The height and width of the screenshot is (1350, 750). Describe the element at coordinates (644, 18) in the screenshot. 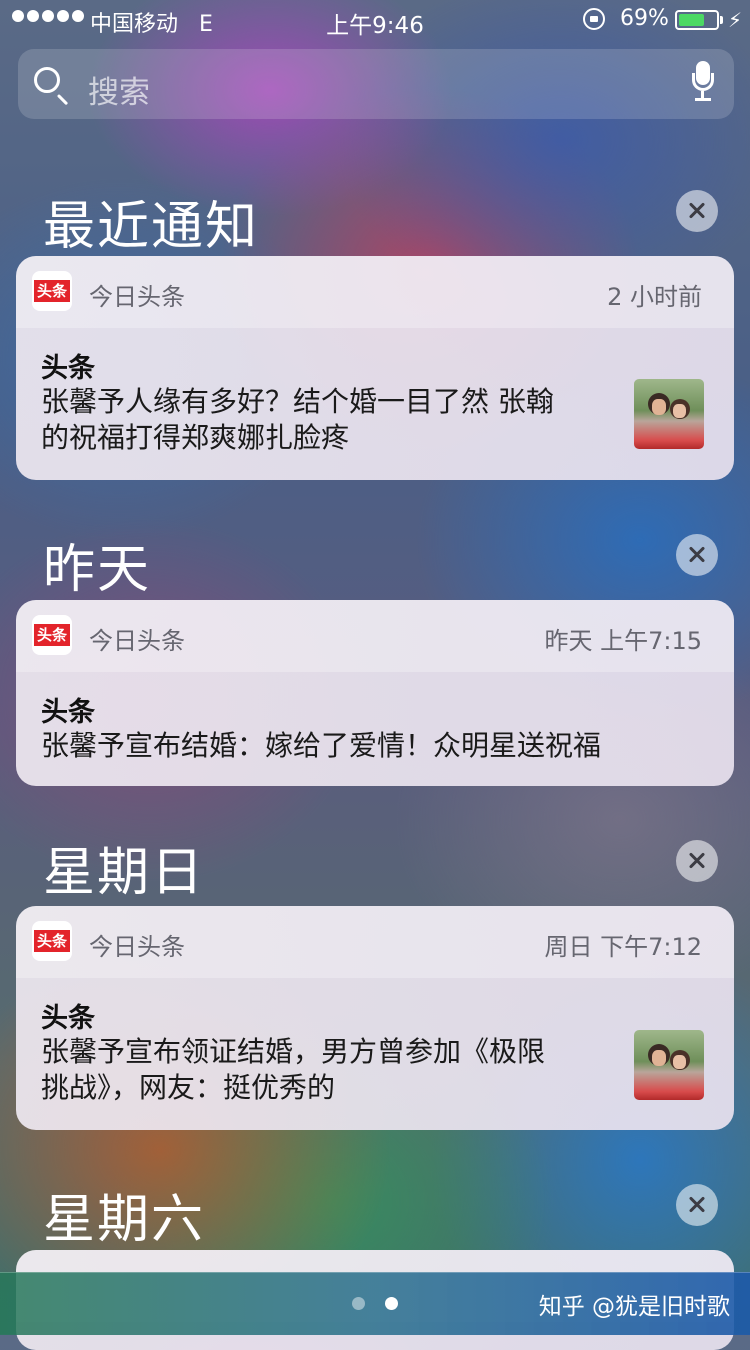

I see `battery-percent: 69%` at that location.